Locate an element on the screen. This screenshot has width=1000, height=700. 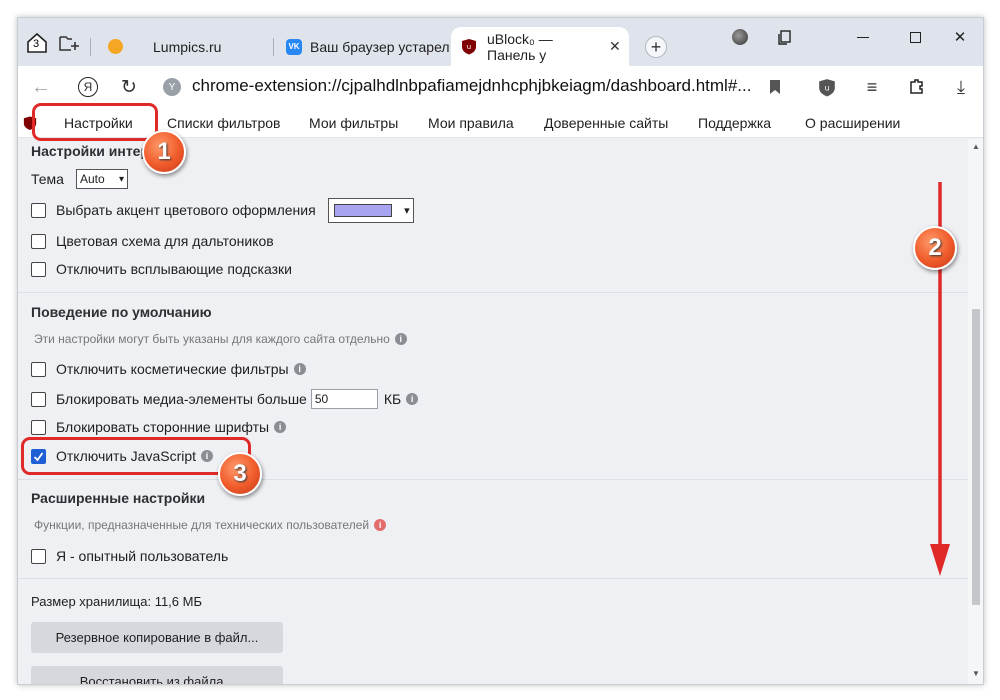
tooltips-checkbox is located at coordinates (38, 269).